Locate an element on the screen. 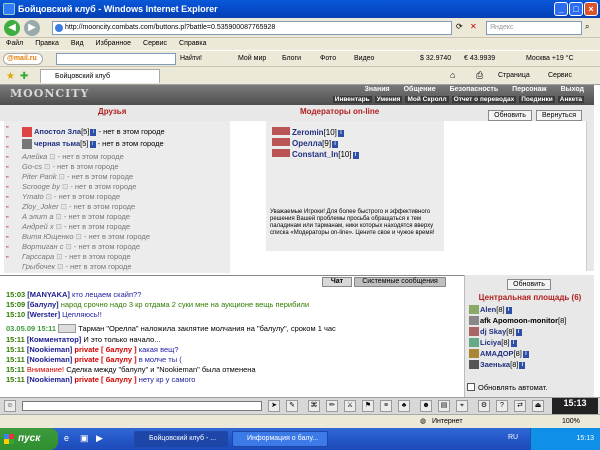 The image size is (600, 450). friend-online-item: Апостол Зла[5] i - нет в этом городе is located at coordinates (93, 132).